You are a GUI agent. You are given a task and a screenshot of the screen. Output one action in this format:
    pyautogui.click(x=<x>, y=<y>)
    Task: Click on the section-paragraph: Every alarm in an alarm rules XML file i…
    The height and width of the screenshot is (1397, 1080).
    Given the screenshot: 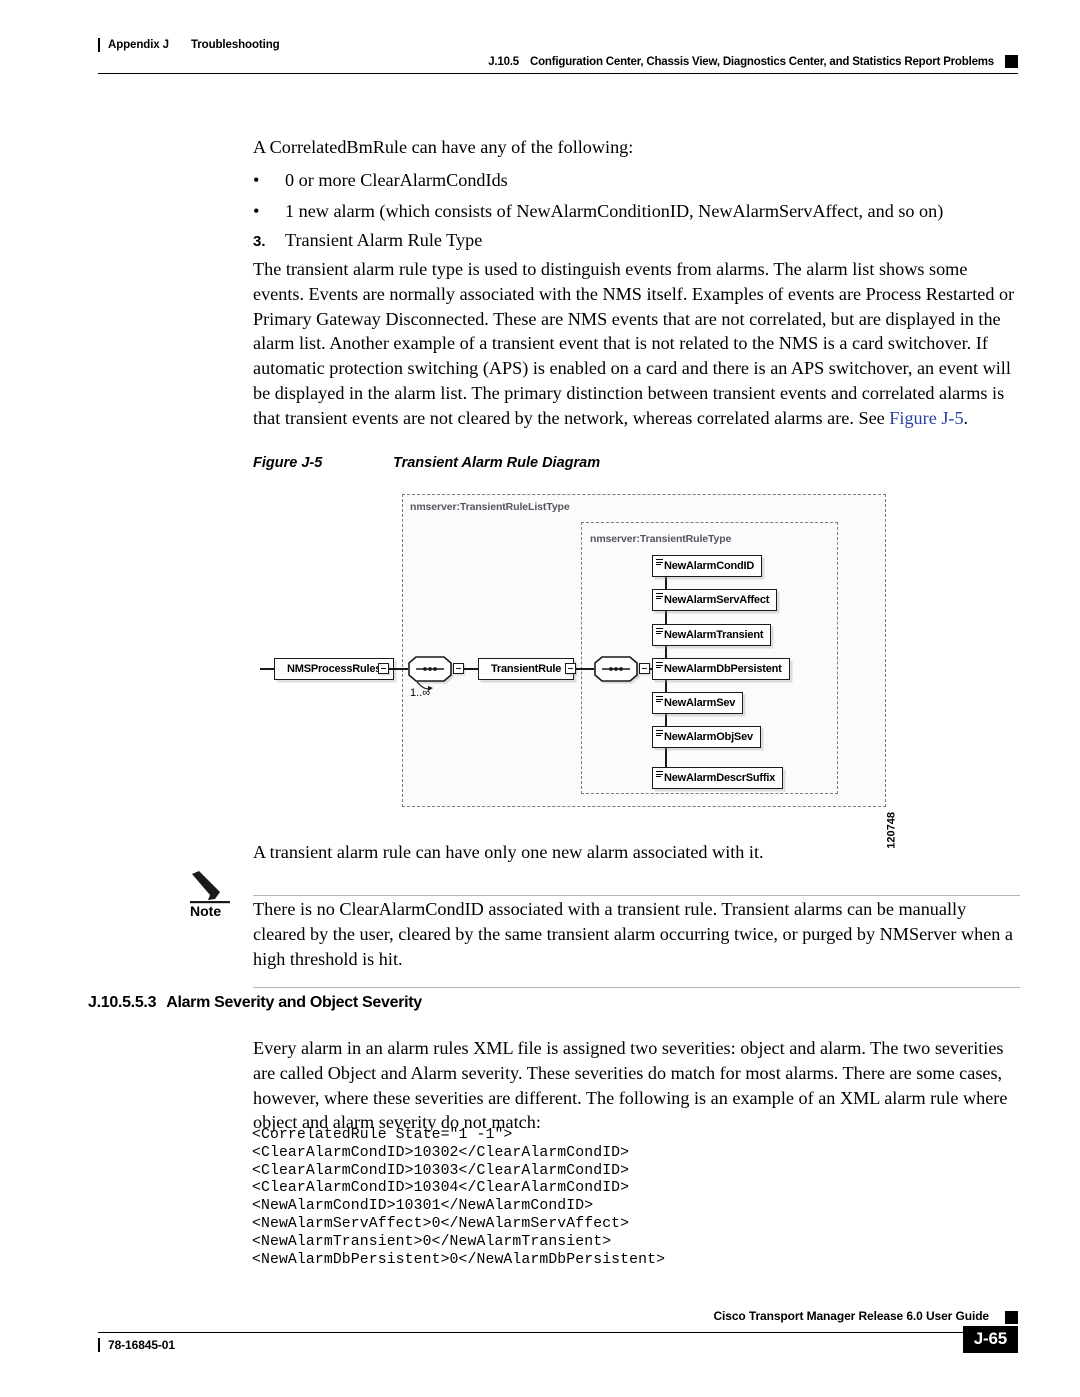 What is the action you would take?
    pyautogui.click(x=630, y=1085)
    